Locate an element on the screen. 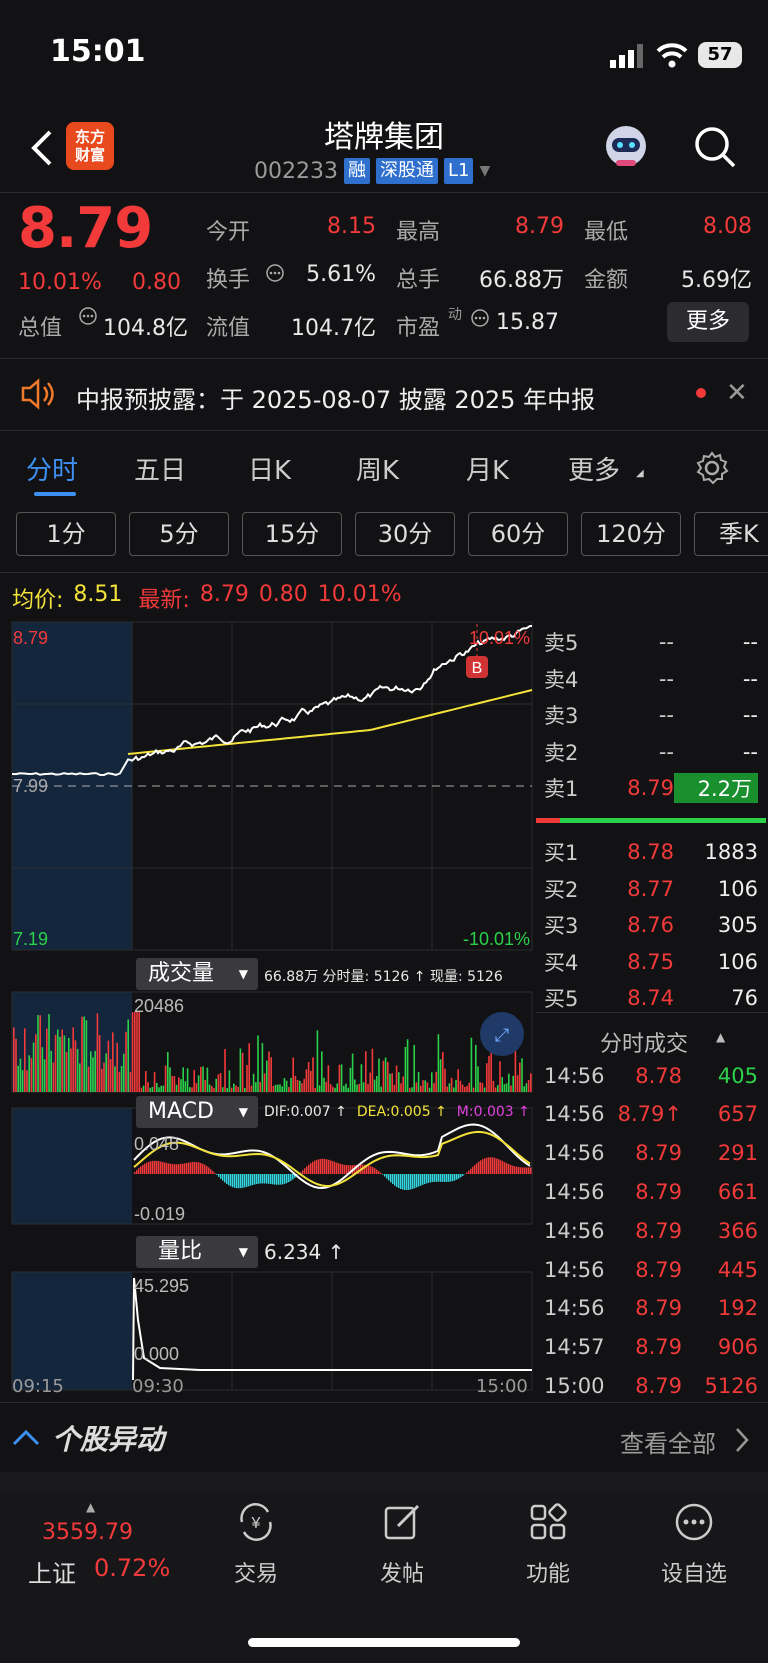 The width and height of the screenshot is (768, 1663). grid-icon is located at coordinates (548, 1521).